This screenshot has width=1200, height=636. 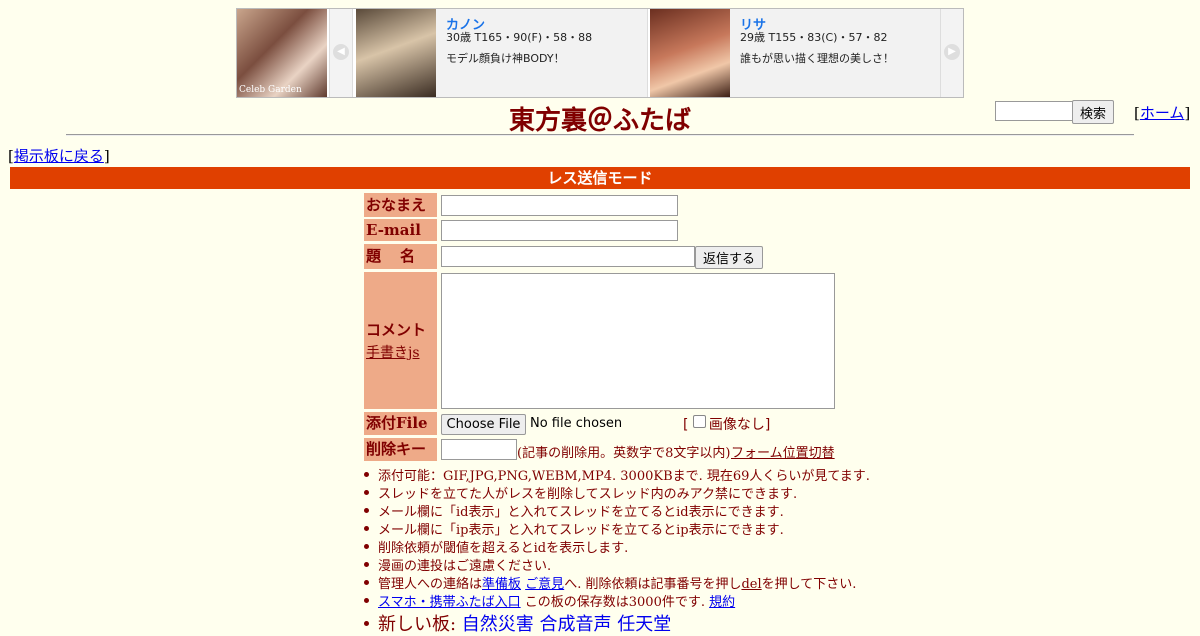 What do you see at coordinates (588, 494) in the screenshot?
I see `note-text: スレッドを立てた人がレスを削除してスレッド内のみアク禁にできます.` at bounding box center [588, 494].